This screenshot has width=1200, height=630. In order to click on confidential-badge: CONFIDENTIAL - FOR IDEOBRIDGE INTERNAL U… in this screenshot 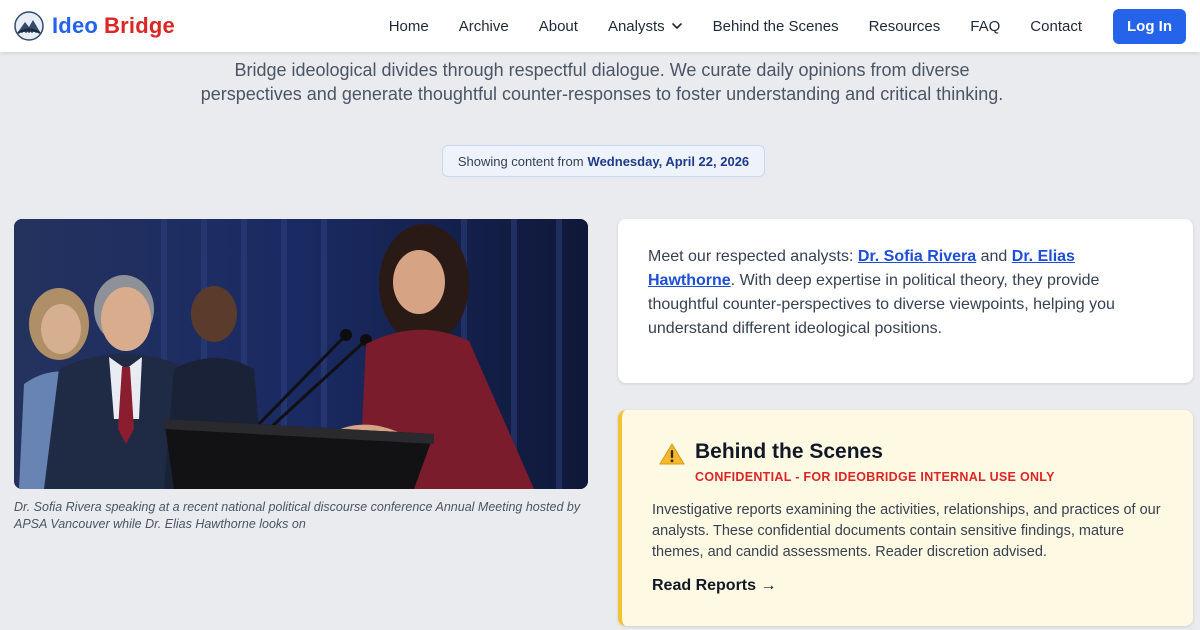, I will do `click(875, 477)`.